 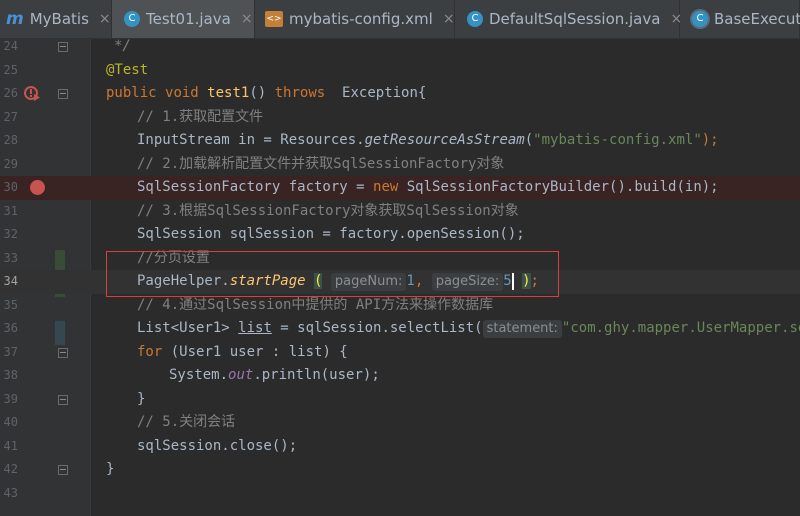 What do you see at coordinates (10, 69) in the screenshot?
I see `line-number: 25` at bounding box center [10, 69].